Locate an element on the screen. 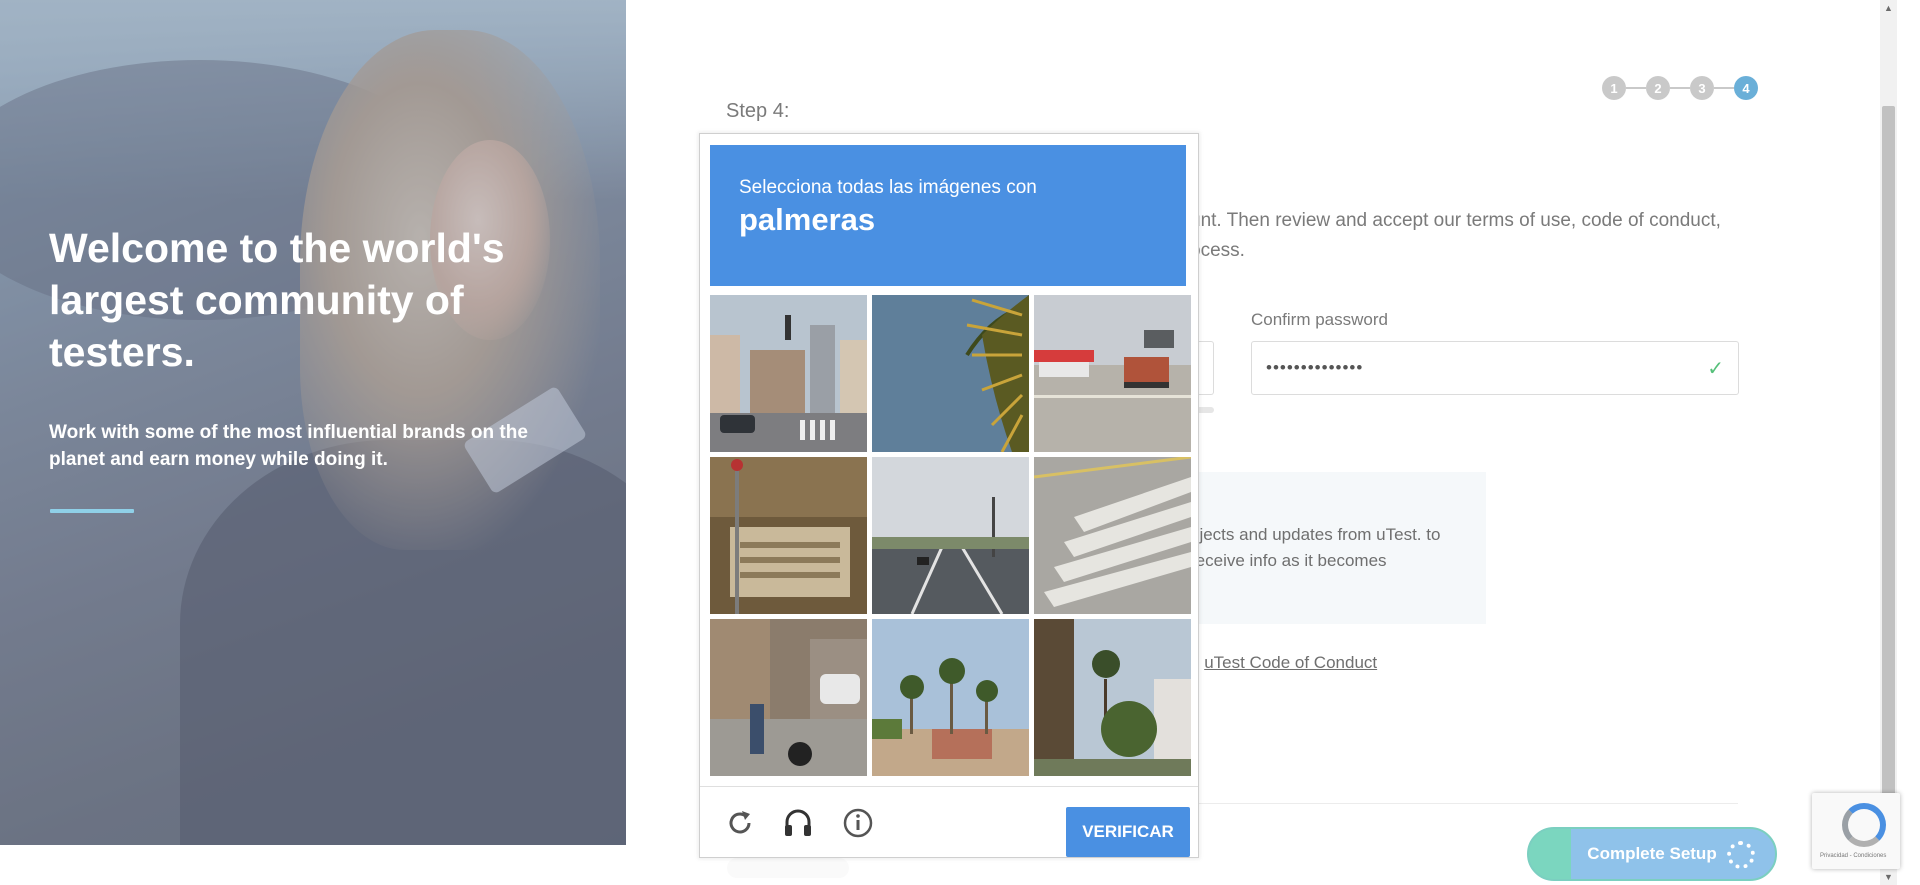  hero-accent-bar is located at coordinates (92, 511).